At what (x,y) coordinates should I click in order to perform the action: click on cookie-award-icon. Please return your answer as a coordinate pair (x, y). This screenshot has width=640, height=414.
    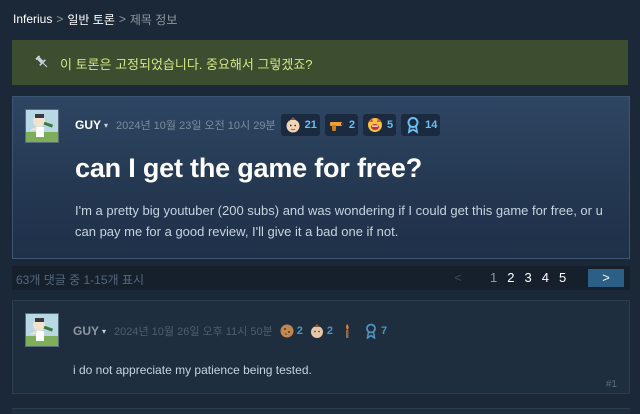
    Looking at the image, I should click on (287, 331).